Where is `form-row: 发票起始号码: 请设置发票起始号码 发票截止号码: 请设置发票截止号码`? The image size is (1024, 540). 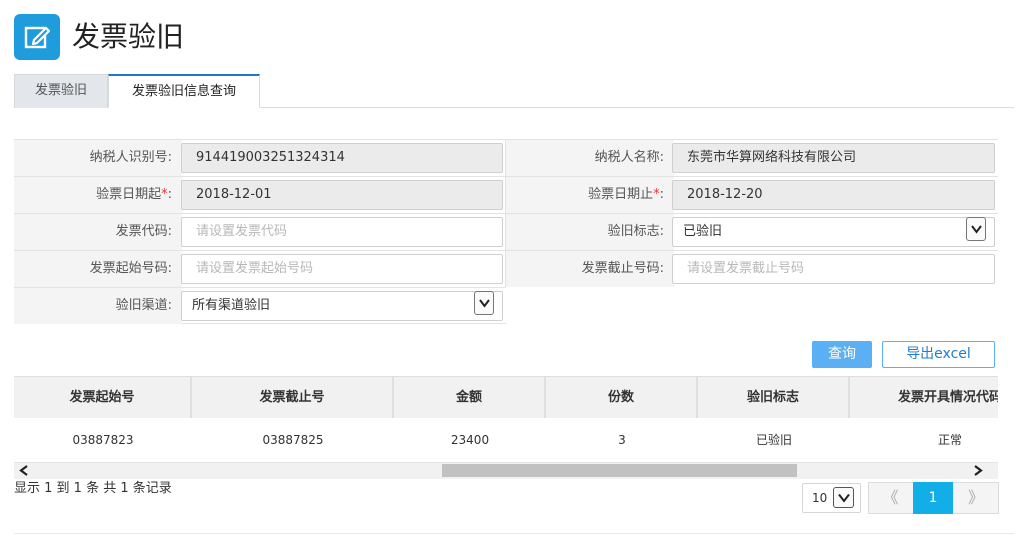
form-row: 发票起始号码: 请设置发票起始号码 发票截止号码: 请设置发票截止号码 is located at coordinates (506, 268).